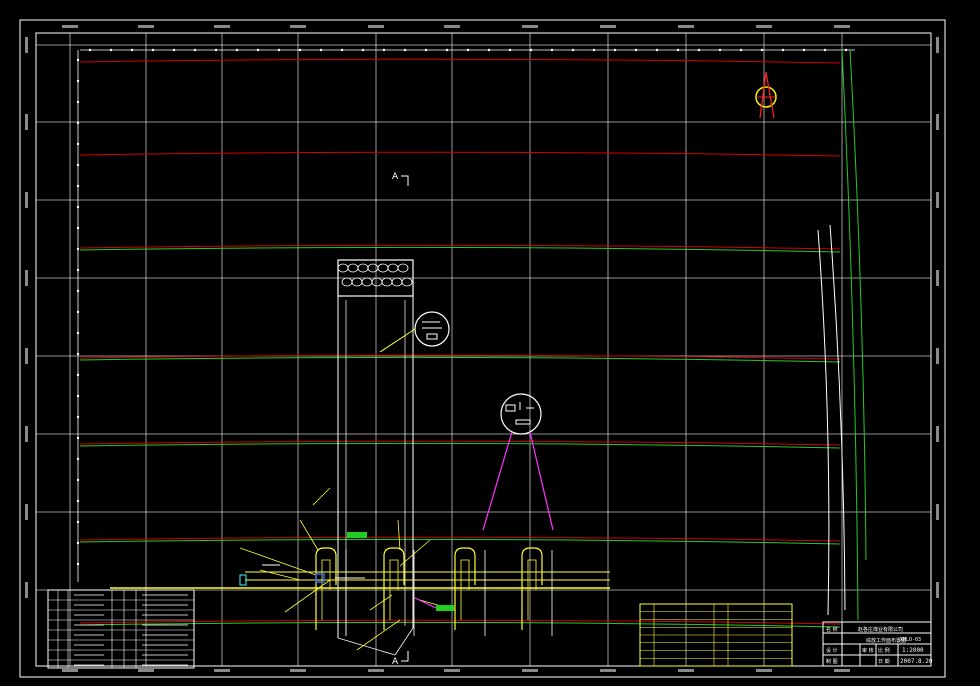 This screenshot has height=686, width=980. I want to click on tb-design-label: 设 计, so click(832, 650).